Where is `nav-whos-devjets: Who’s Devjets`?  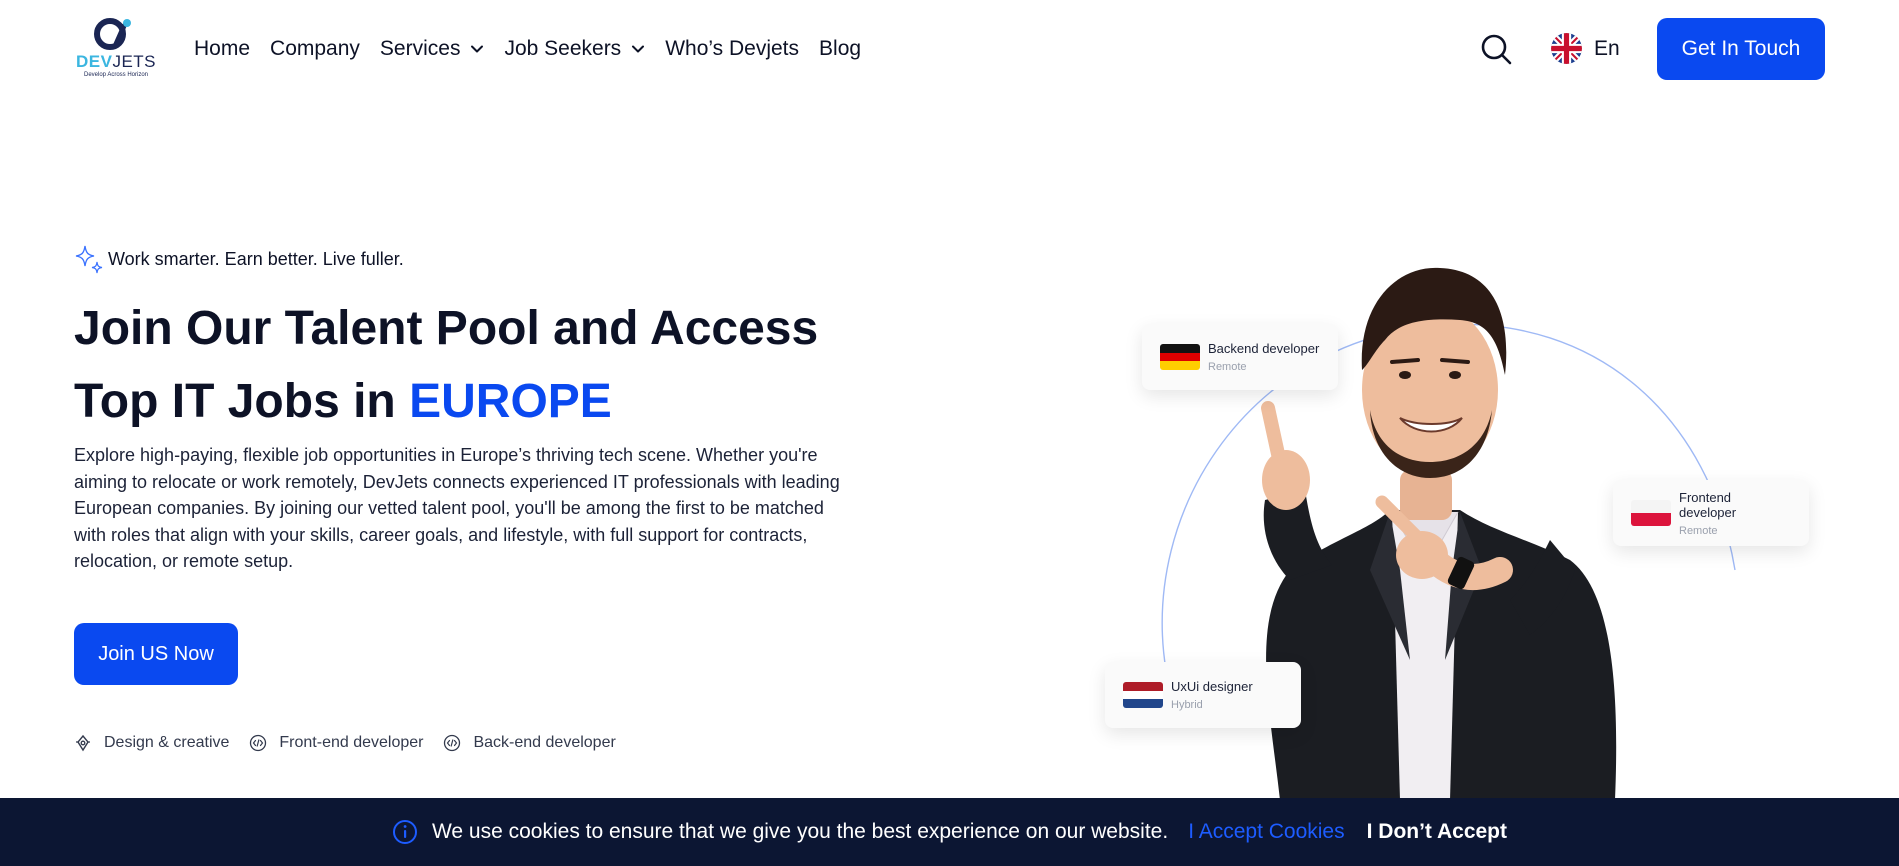
nav-whos-devjets: Who’s Devjets is located at coordinates (732, 49).